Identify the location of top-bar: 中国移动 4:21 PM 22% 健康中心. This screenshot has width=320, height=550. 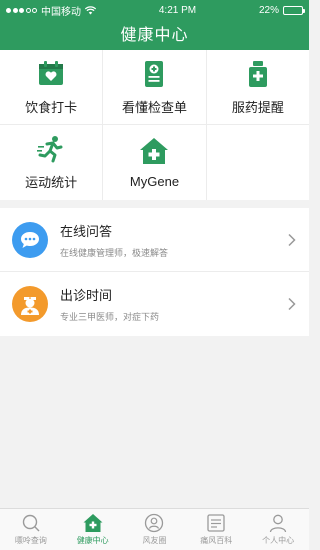
(154, 25).